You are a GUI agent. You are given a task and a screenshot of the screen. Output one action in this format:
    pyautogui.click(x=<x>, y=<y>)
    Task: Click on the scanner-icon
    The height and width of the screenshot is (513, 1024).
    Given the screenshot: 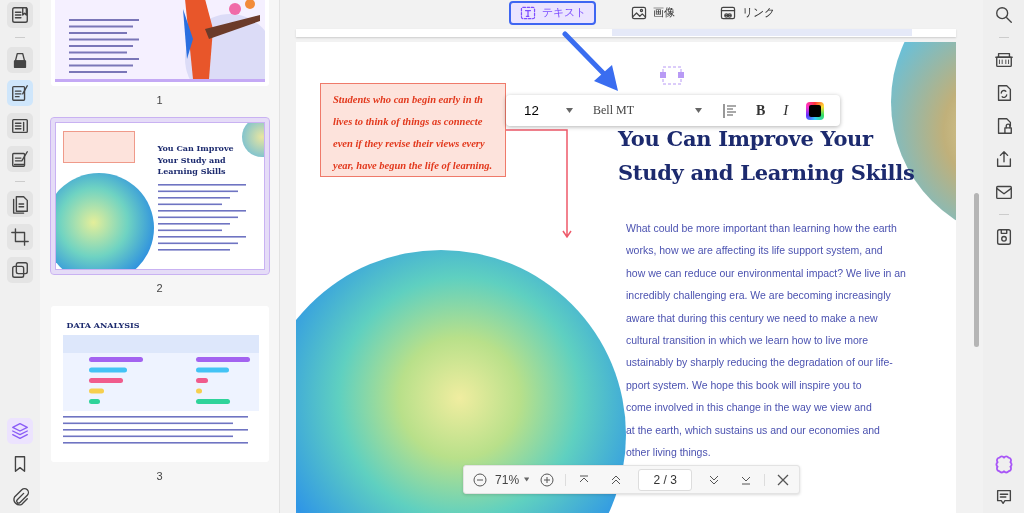 What is the action you would take?
    pyautogui.click(x=1003, y=60)
    